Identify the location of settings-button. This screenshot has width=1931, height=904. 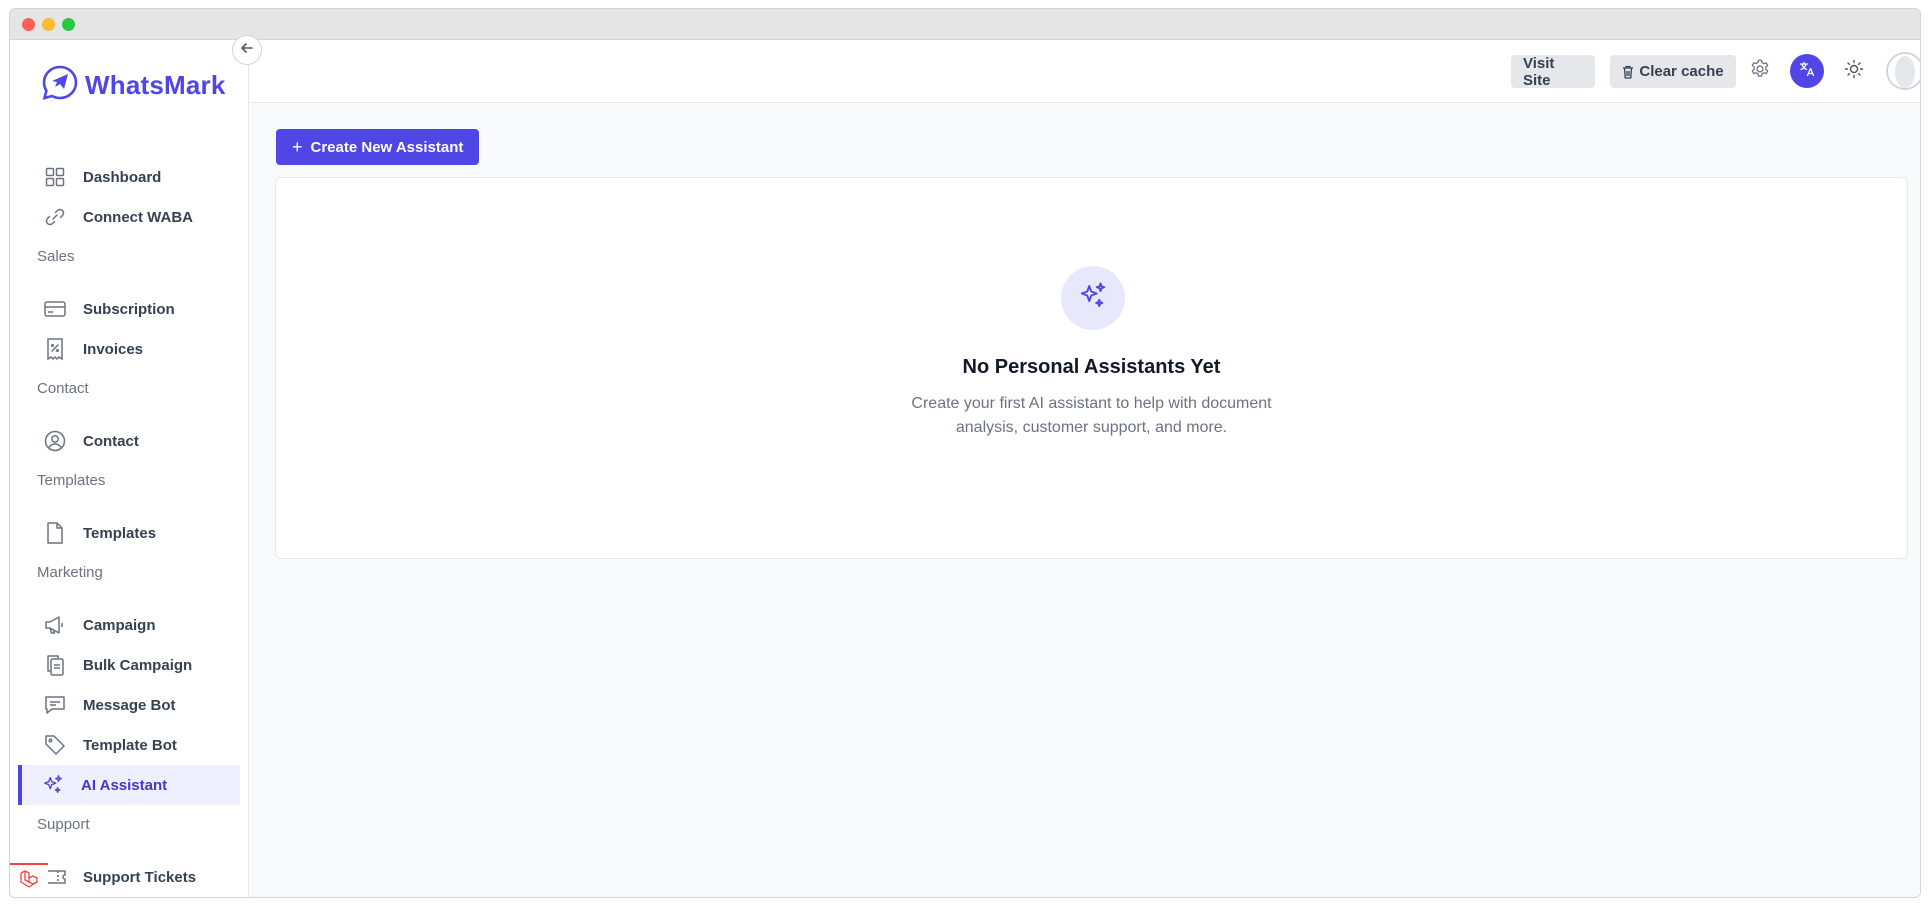
(1760, 71).